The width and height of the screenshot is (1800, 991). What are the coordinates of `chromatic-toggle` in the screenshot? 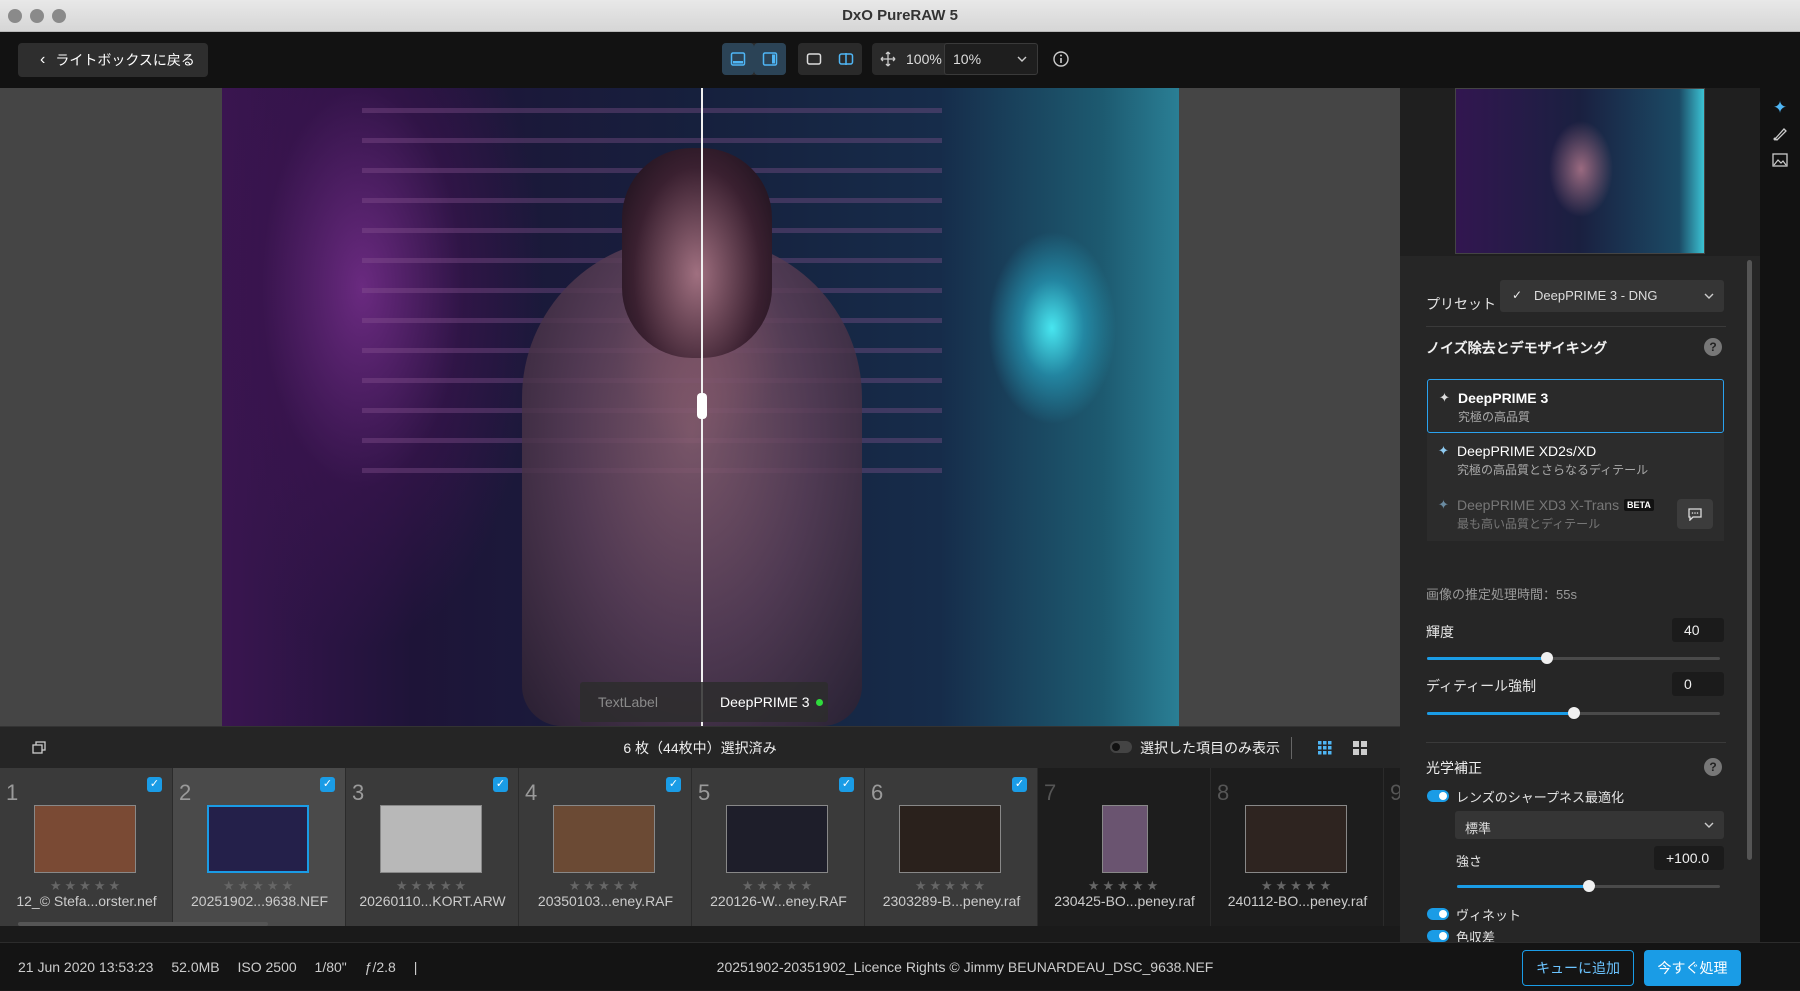 It's located at (1438, 936).